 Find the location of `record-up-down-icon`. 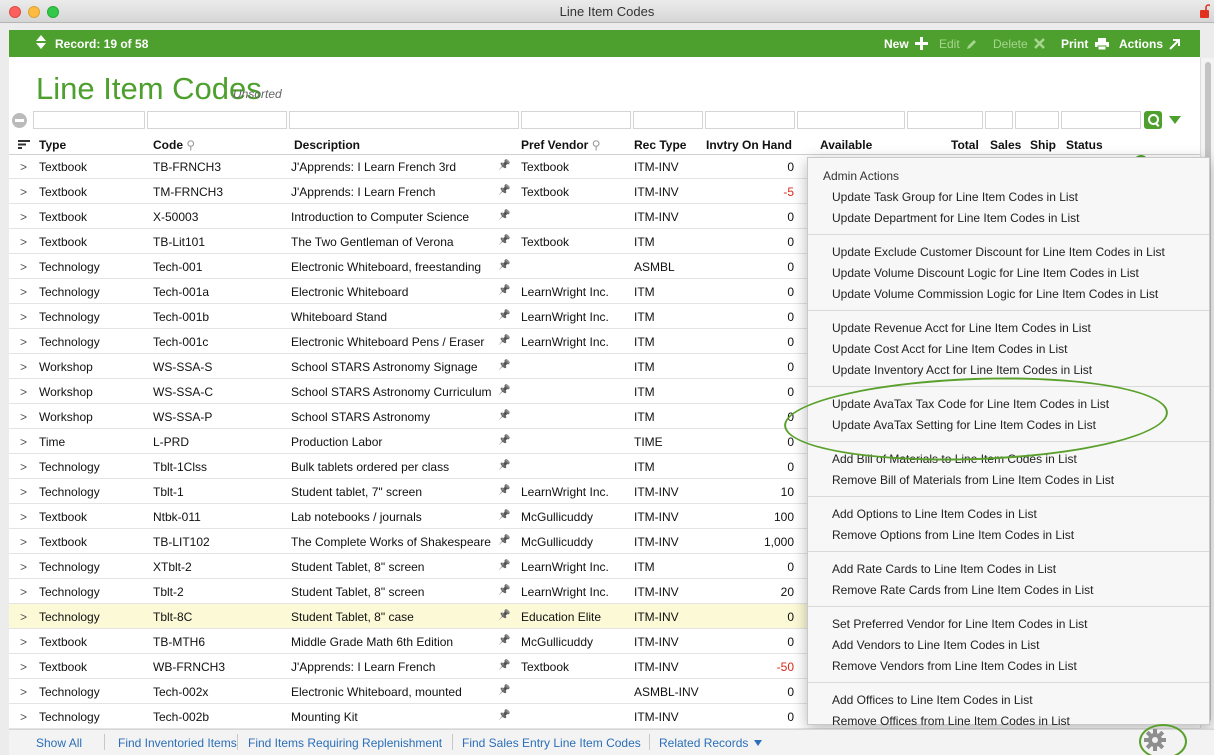

record-up-down-icon is located at coordinates (41, 42).